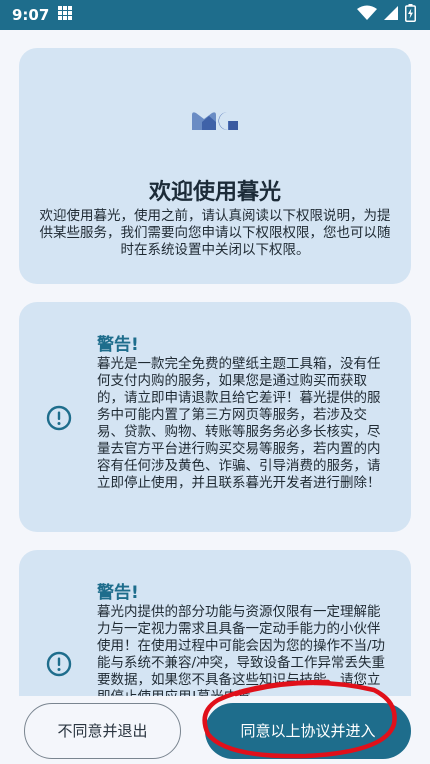  What do you see at coordinates (410, 15) in the screenshot?
I see `battery-icon` at bounding box center [410, 15].